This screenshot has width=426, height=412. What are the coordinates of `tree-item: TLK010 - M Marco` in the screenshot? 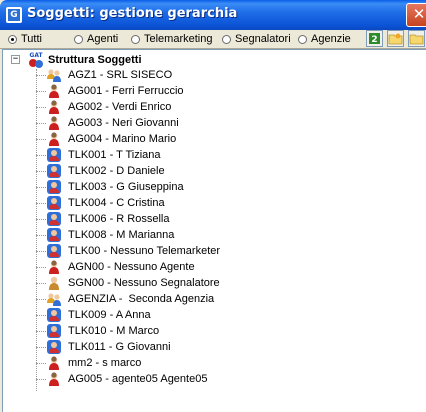 It's located at (226, 331).